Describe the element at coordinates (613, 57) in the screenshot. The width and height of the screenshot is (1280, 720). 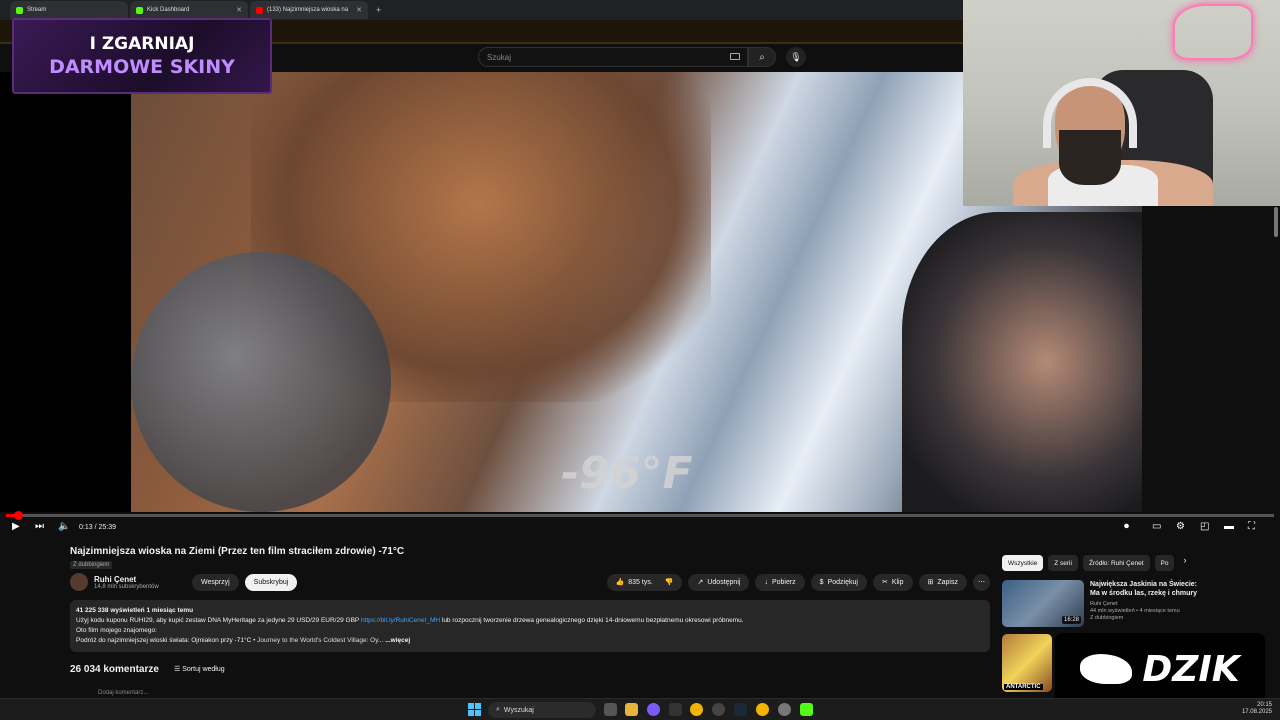
I see `search-input: Szukaj` at that location.